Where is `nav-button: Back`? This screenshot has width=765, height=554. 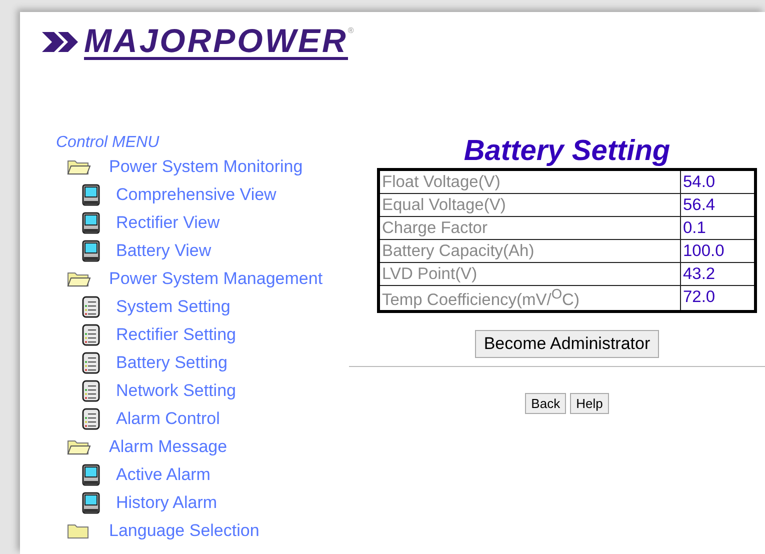 nav-button: Back is located at coordinates (545, 403).